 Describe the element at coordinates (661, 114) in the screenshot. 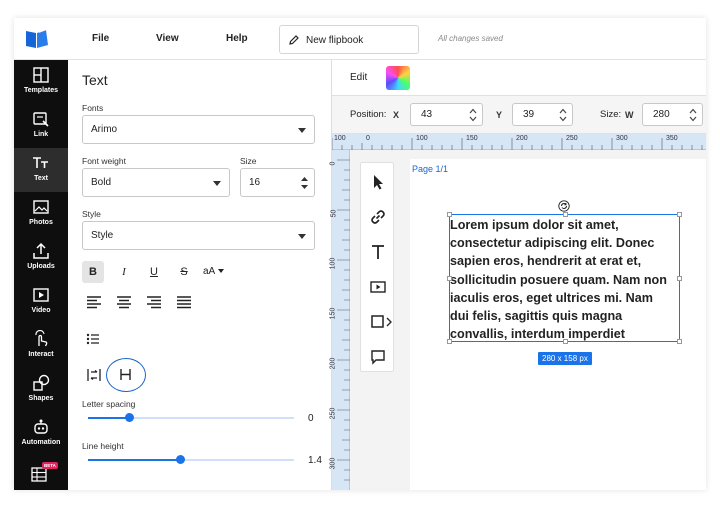

I see `size-w-value: 280` at that location.